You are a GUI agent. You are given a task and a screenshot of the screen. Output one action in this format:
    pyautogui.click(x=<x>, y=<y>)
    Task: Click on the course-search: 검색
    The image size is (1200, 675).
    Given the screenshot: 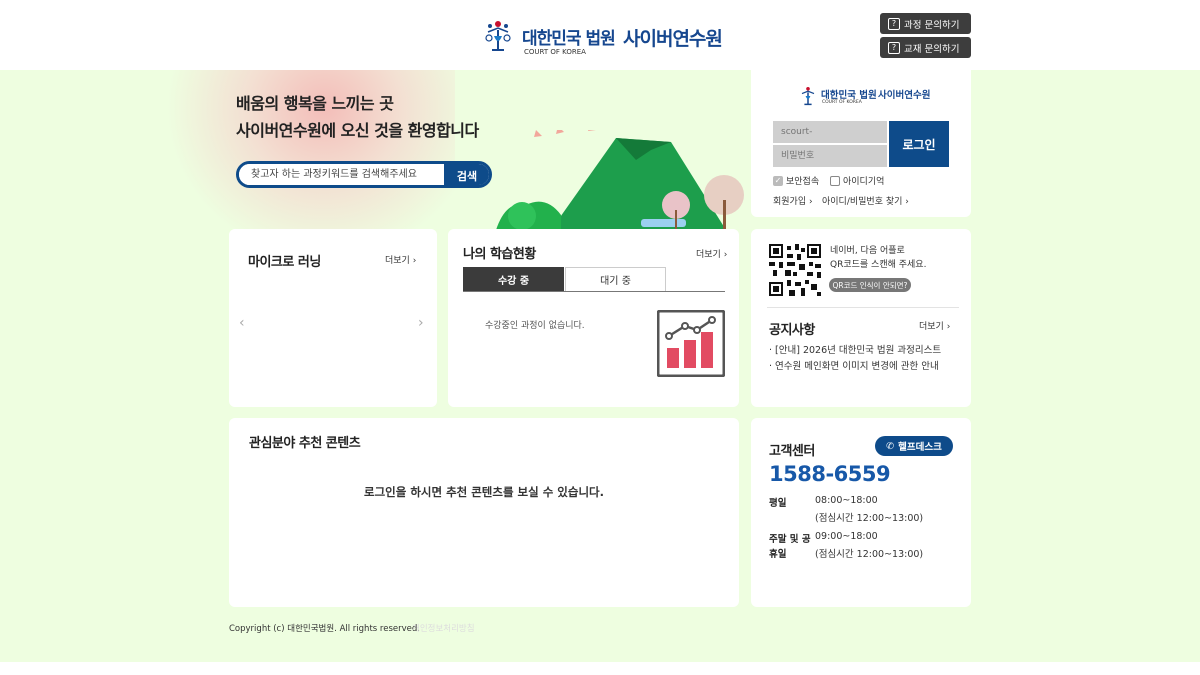 What is the action you would take?
    pyautogui.click(x=364, y=174)
    